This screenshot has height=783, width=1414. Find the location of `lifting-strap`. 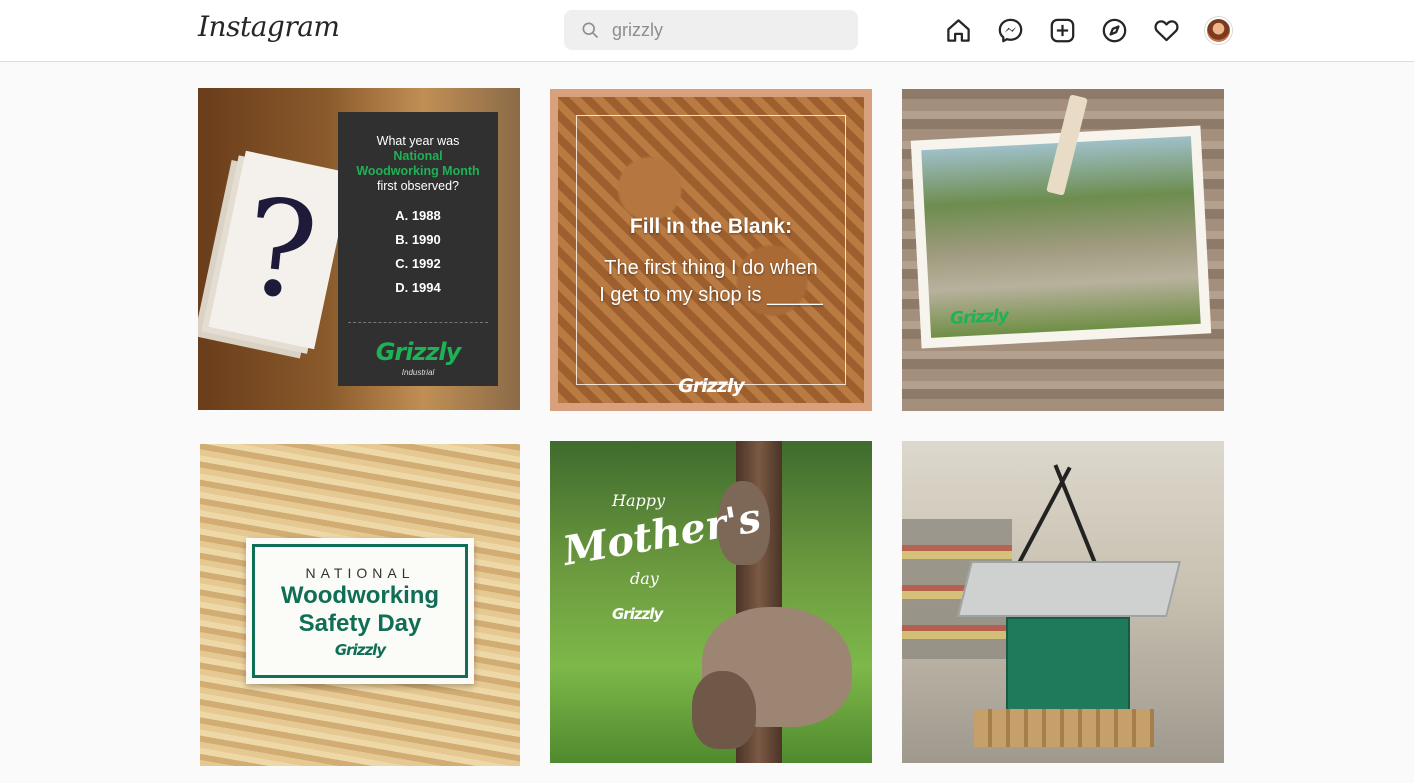

lifting-strap is located at coordinates (1076, 516).